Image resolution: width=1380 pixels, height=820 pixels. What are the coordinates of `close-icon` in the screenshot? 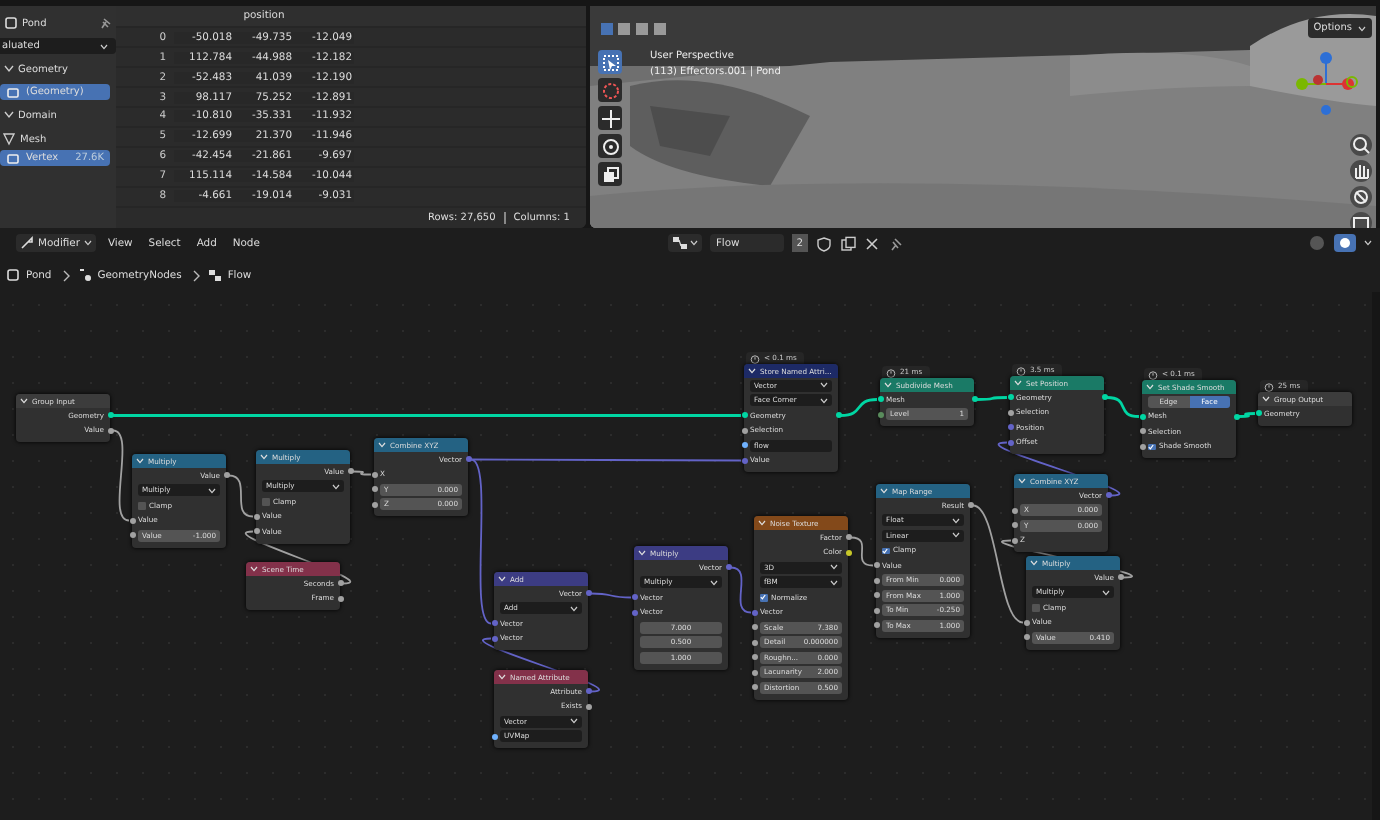 It's located at (871, 243).